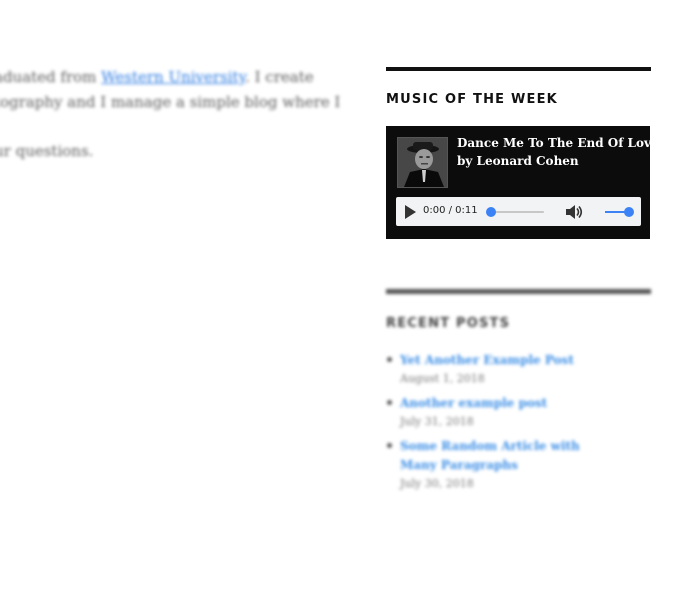 The image size is (700, 590). I want to click on post-link: Yet Another Example Post, so click(505, 360).